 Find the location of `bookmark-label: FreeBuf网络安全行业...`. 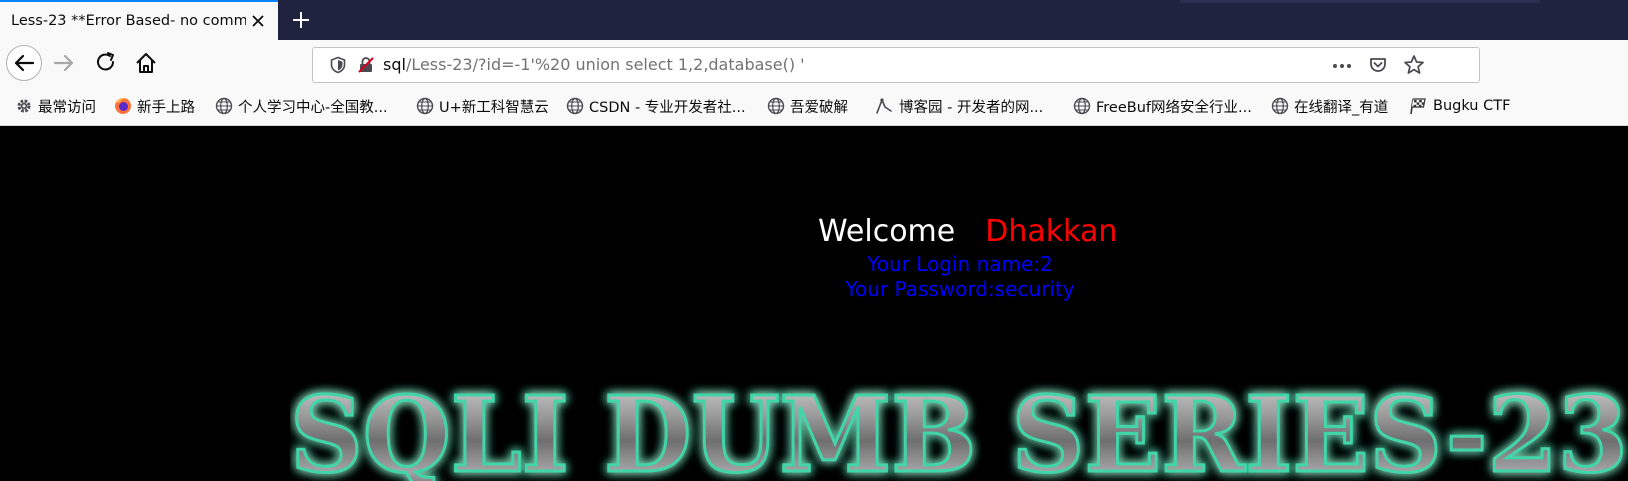

bookmark-label: FreeBuf网络安全行业... is located at coordinates (1174, 107).